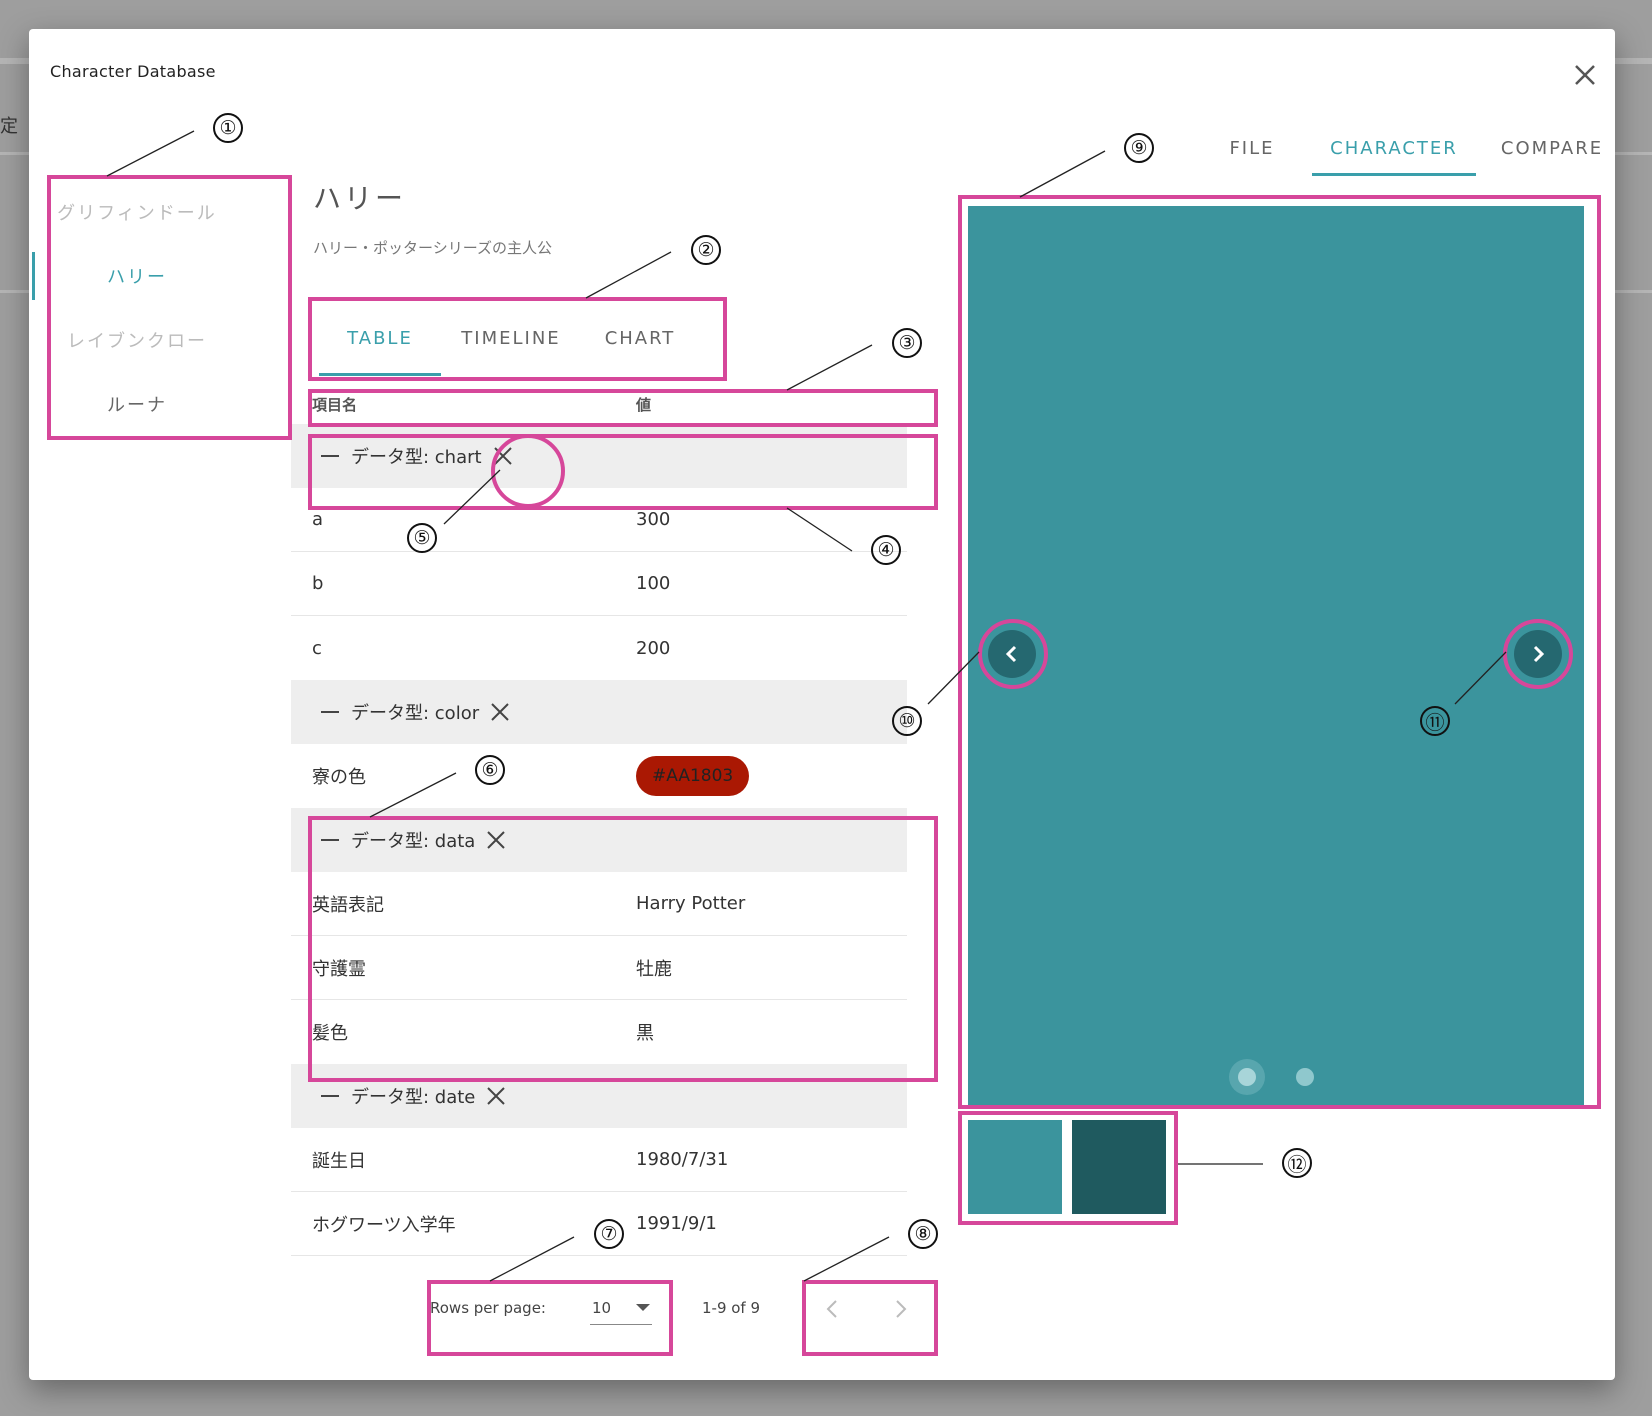 The width and height of the screenshot is (1652, 1416). I want to click on dialog-title: Character Database, so click(133, 71).